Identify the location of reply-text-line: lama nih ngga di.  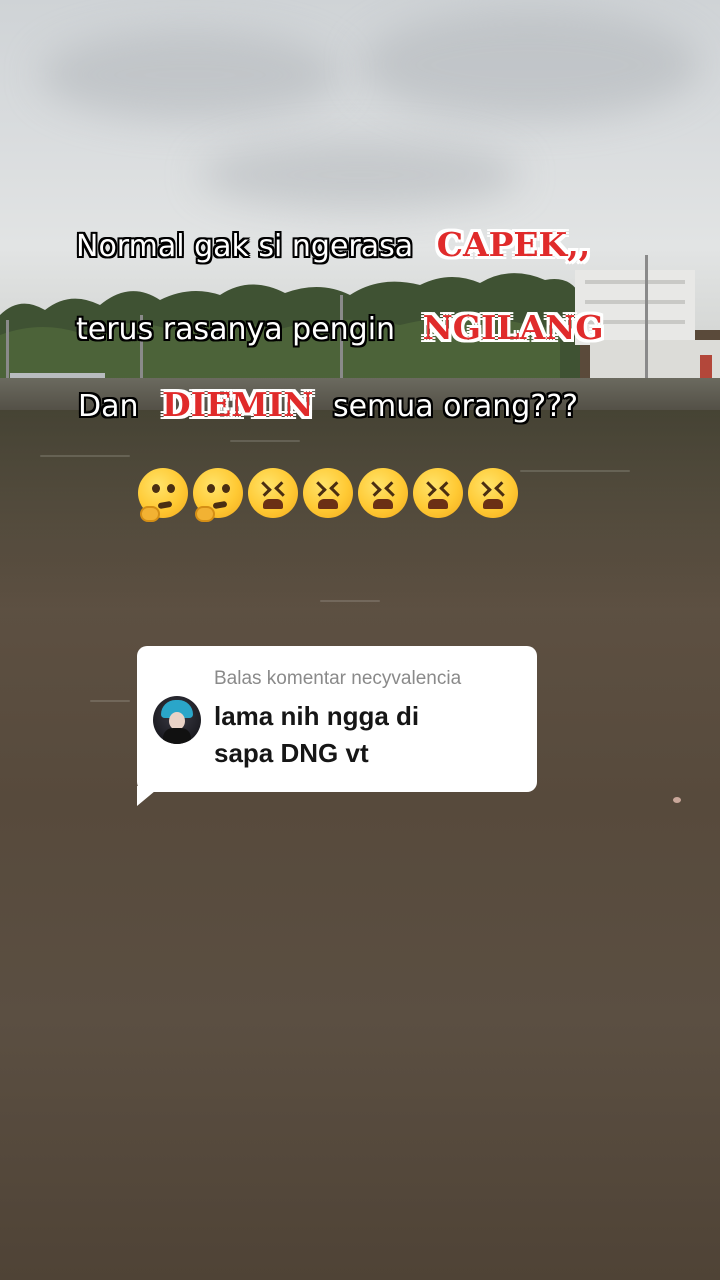
(317, 716).